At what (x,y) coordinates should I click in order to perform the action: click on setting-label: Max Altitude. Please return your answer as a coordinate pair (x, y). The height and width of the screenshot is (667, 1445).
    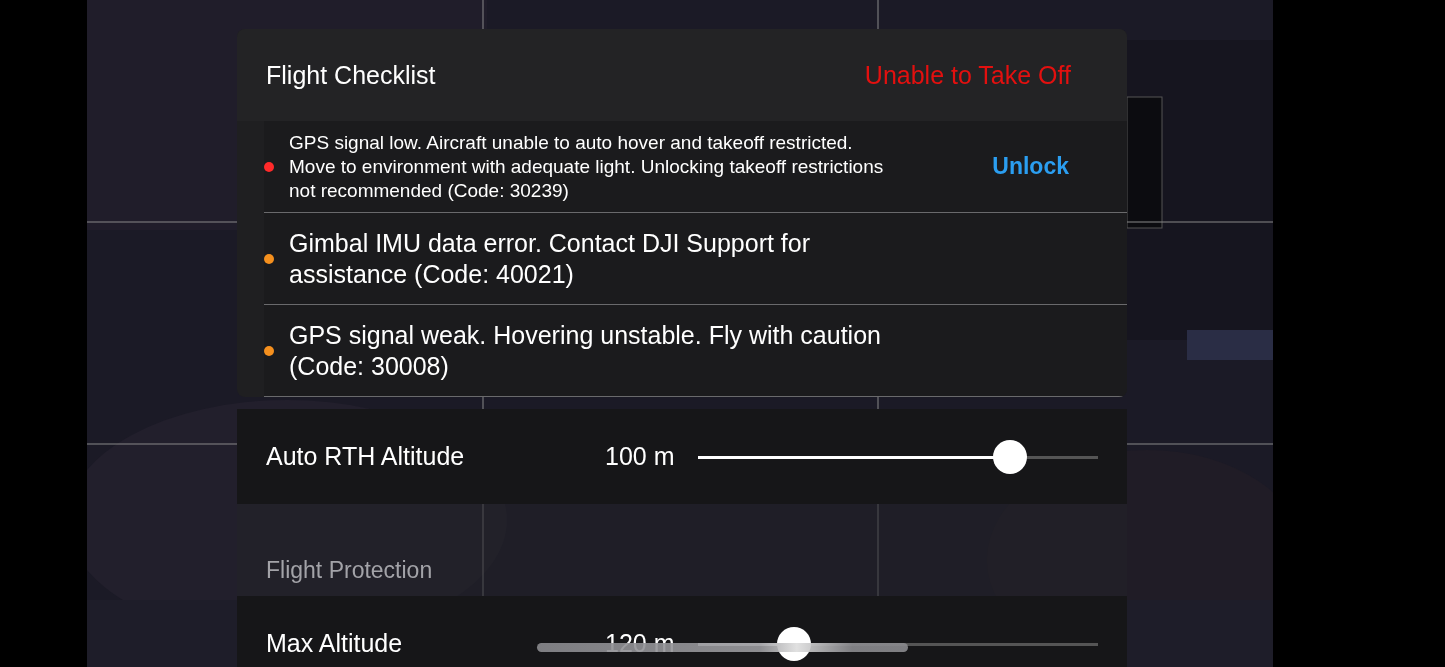
    Looking at the image, I should click on (335, 643).